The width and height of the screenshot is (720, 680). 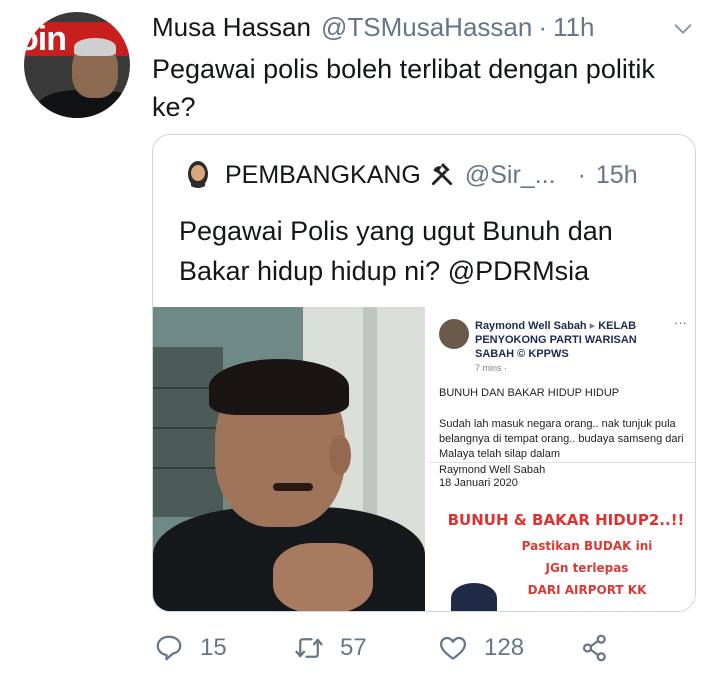 I want to click on fb-banner-line: Pastikan BUDAK ini, so click(x=587, y=546).